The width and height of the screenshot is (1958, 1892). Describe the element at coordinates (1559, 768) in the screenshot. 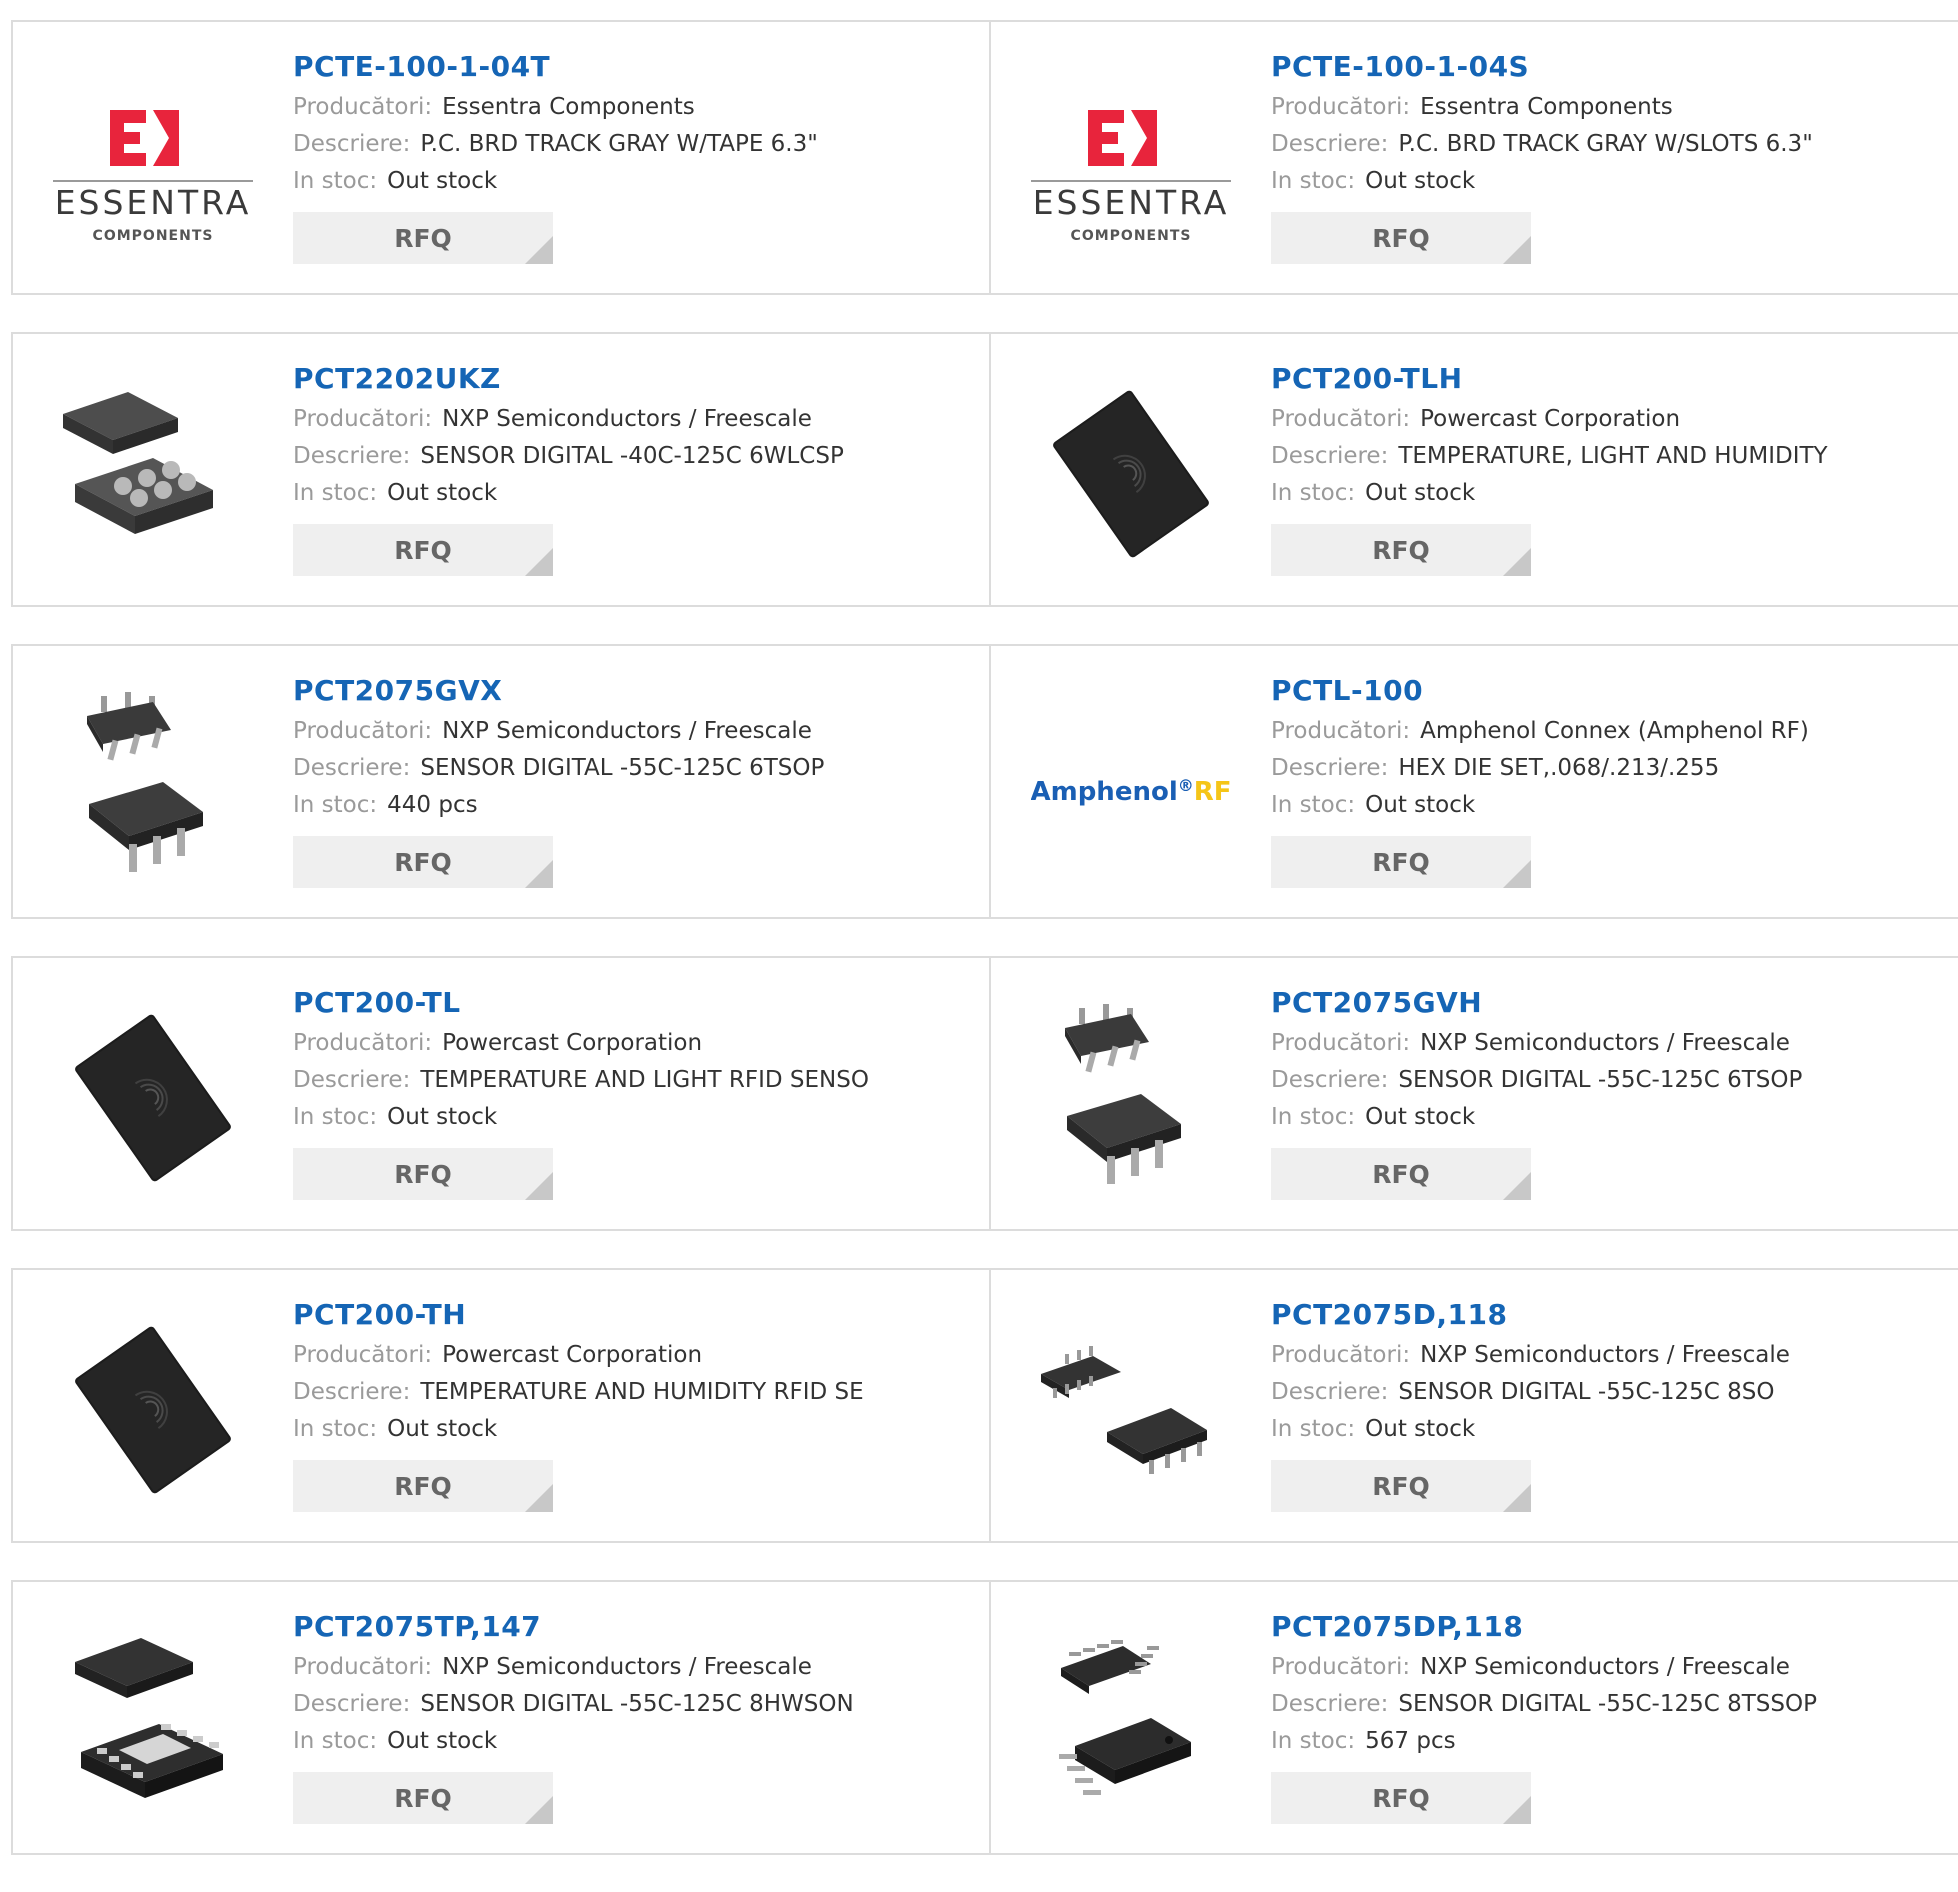

I see `description-value: HEX DIE SET,.068/.213/.255` at that location.